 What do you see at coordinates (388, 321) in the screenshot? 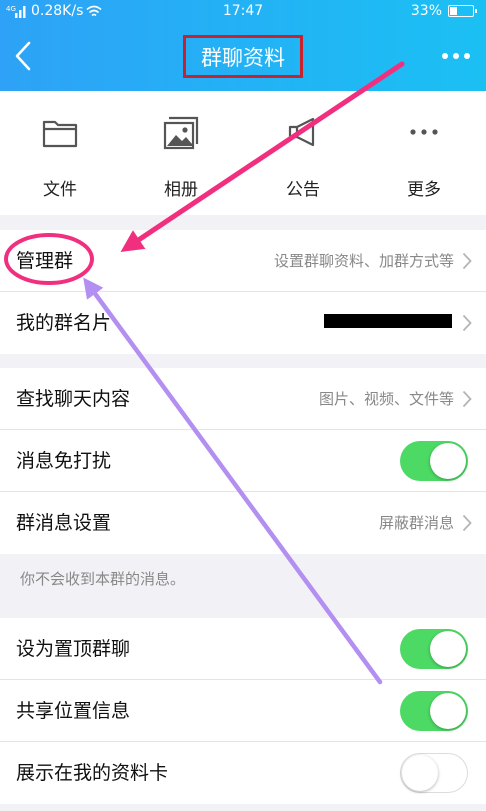
I see `redacted-nickname` at bounding box center [388, 321].